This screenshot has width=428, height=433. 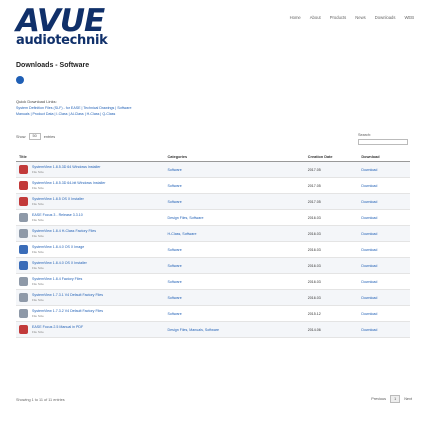 I want to click on column-header-creation-date: Creation Date, so click(x=331, y=157).